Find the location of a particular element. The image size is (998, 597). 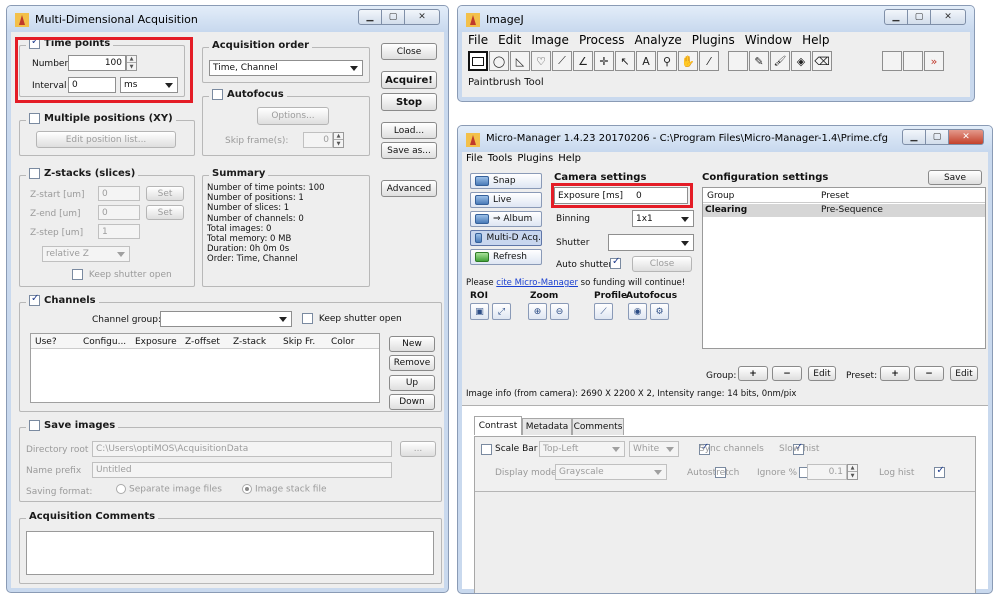

binning-select: 1x1 is located at coordinates (663, 218).